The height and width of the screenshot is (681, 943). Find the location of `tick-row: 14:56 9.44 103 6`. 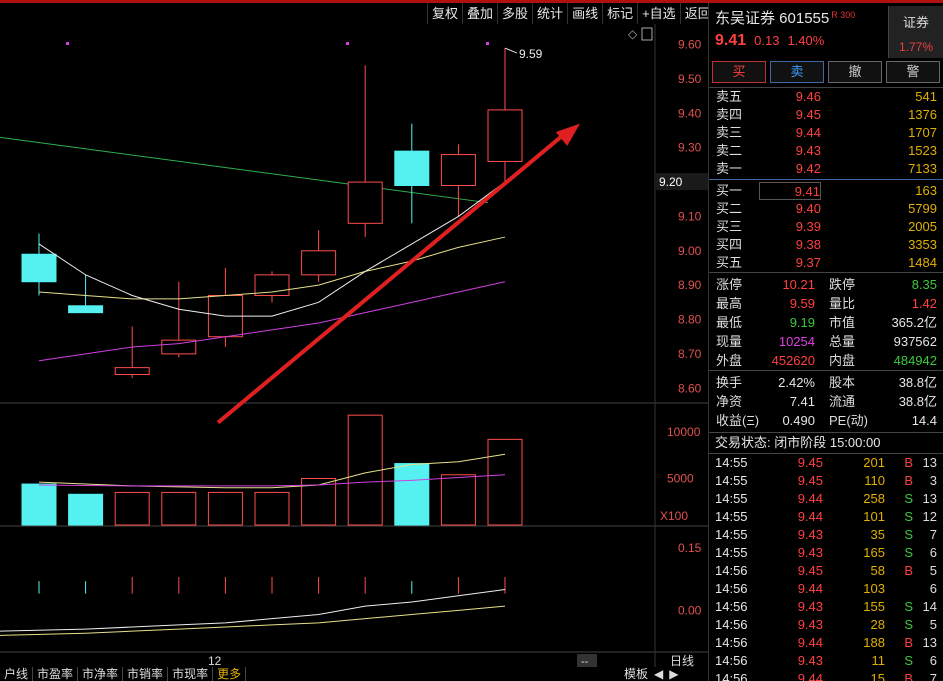

tick-row: 14:56 9.44 103 6 is located at coordinates (826, 589).